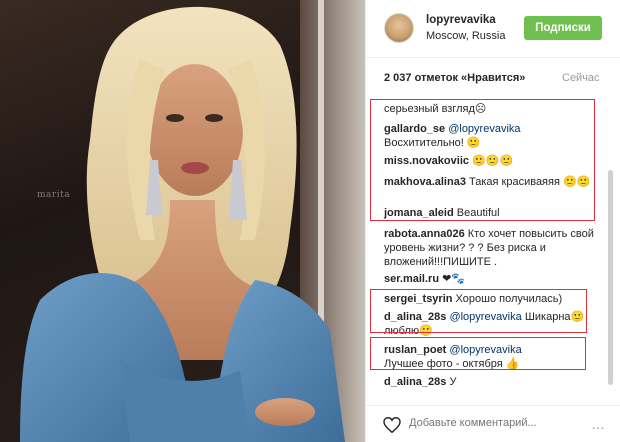 This screenshot has height=442, width=620. What do you see at coordinates (495, 279) in the screenshot?
I see `comment-item: ser.mail.ru ❤︎🐾` at bounding box center [495, 279].